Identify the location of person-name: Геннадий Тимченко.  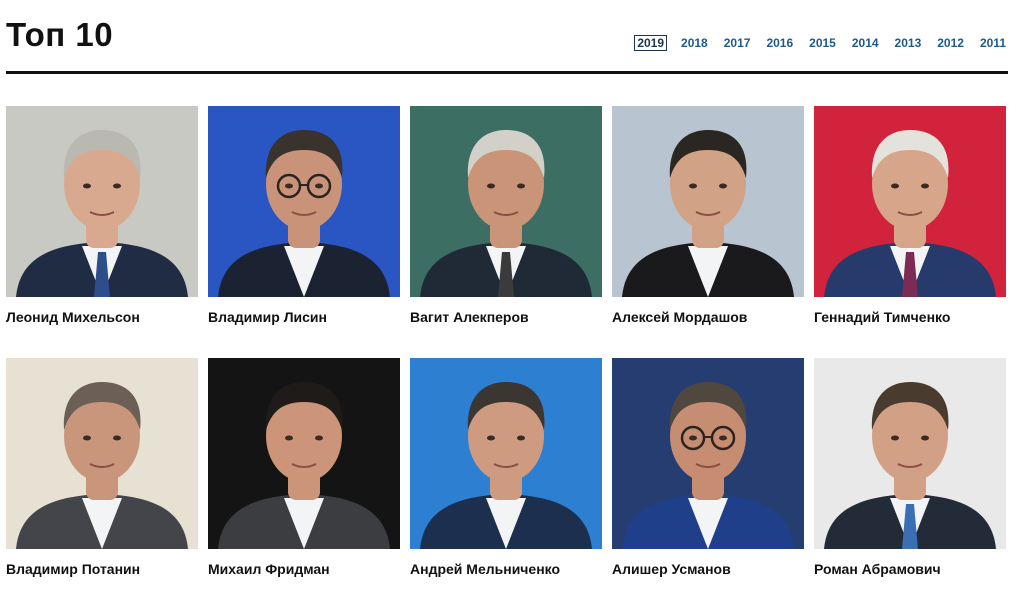
(910, 317).